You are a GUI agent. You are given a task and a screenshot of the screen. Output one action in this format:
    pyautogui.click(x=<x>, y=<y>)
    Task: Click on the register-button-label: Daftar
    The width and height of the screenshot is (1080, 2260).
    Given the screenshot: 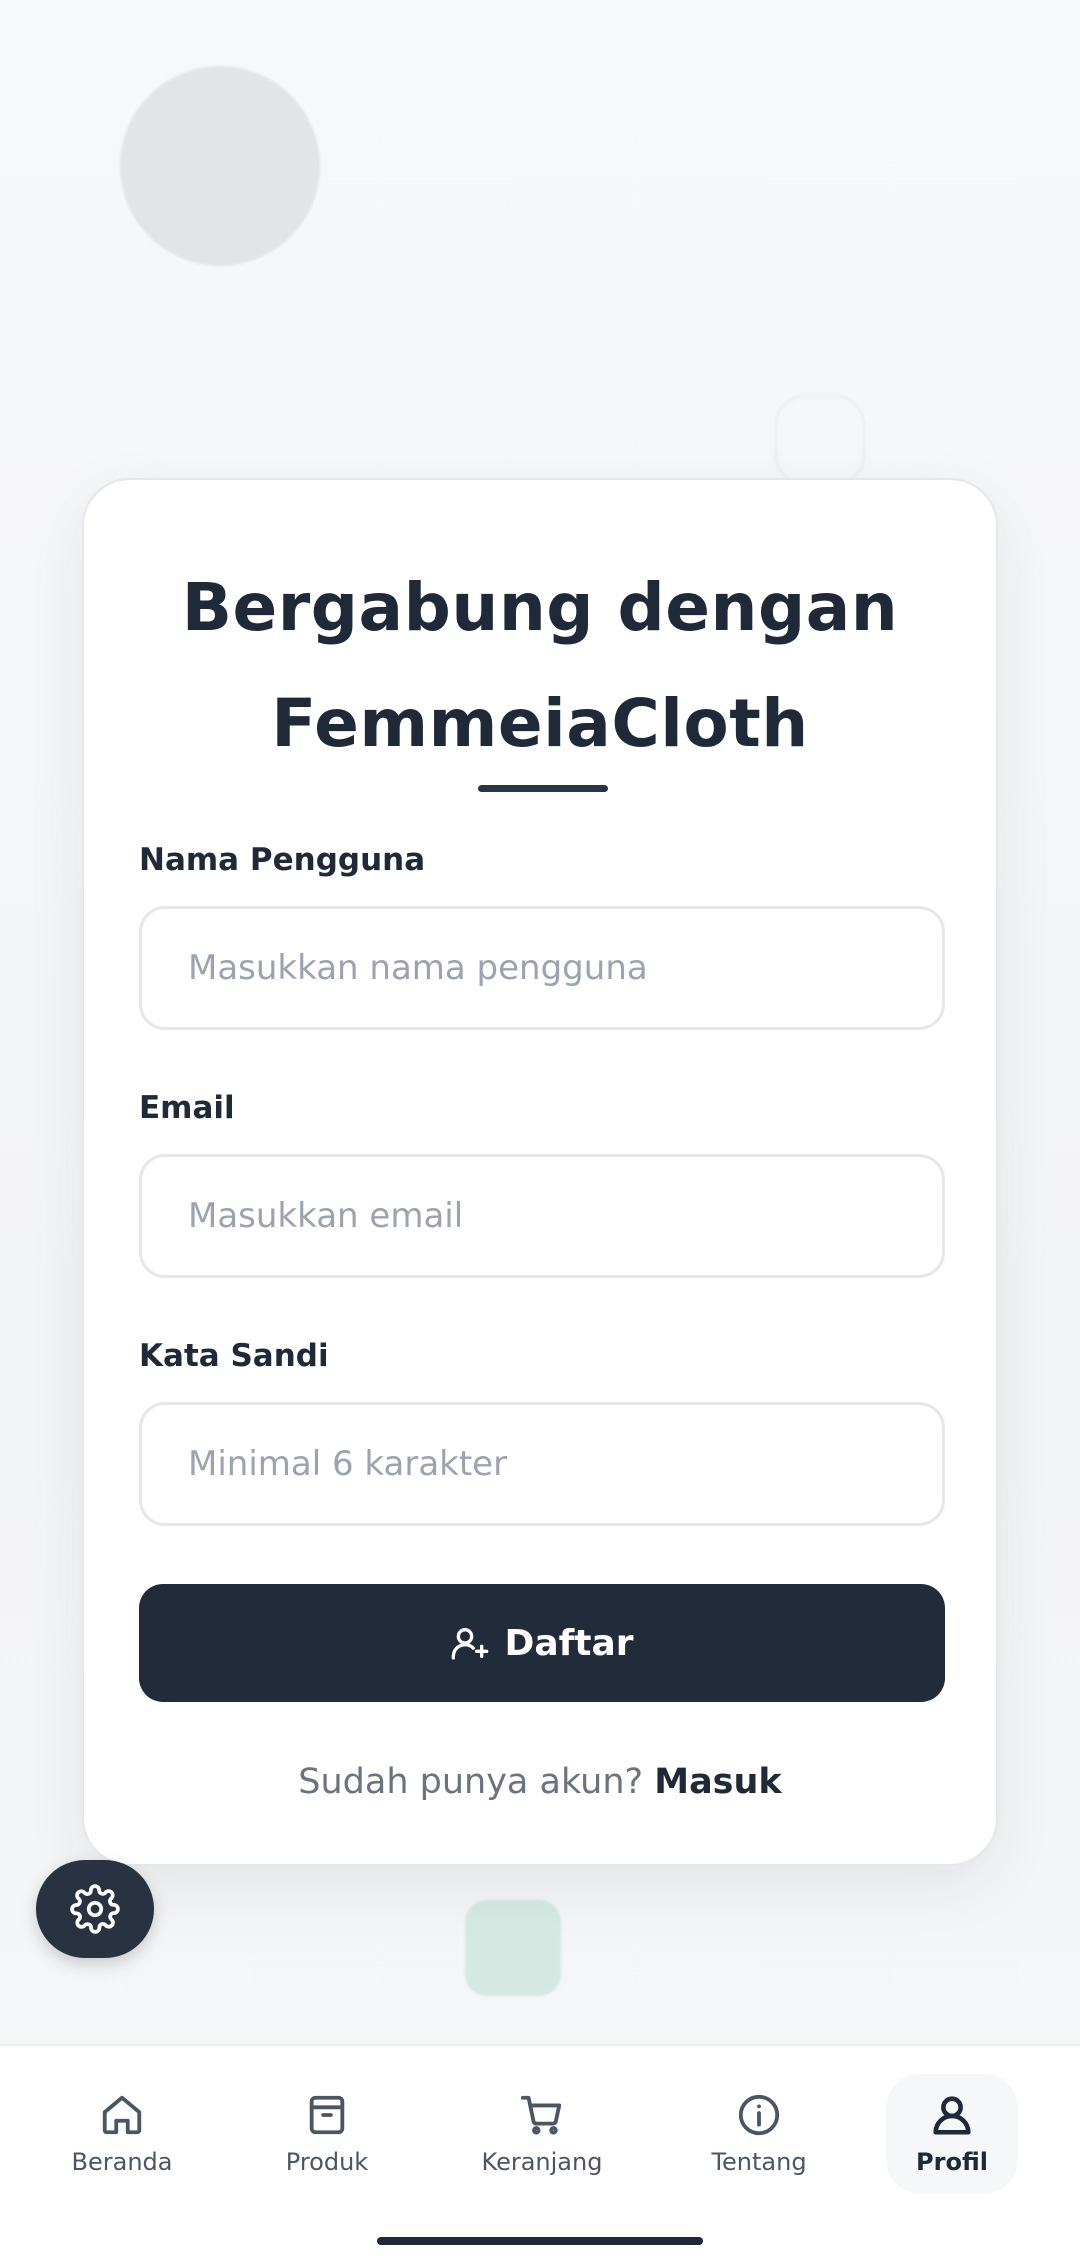 What is the action you would take?
    pyautogui.click(x=569, y=1643)
    